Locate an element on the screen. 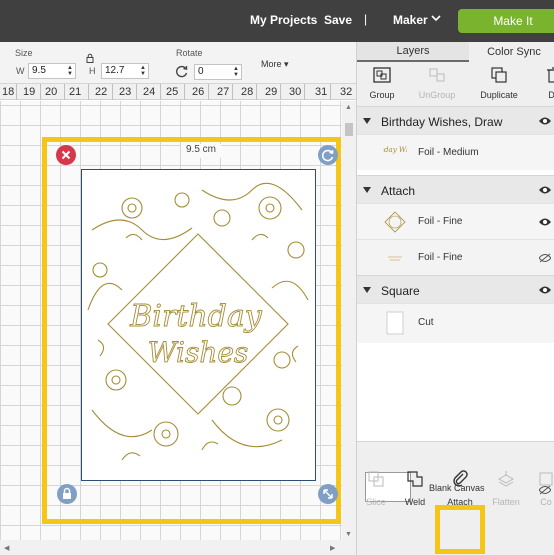 This screenshot has height=555, width=554. text-thumbnail is located at coordinates (395, 258).